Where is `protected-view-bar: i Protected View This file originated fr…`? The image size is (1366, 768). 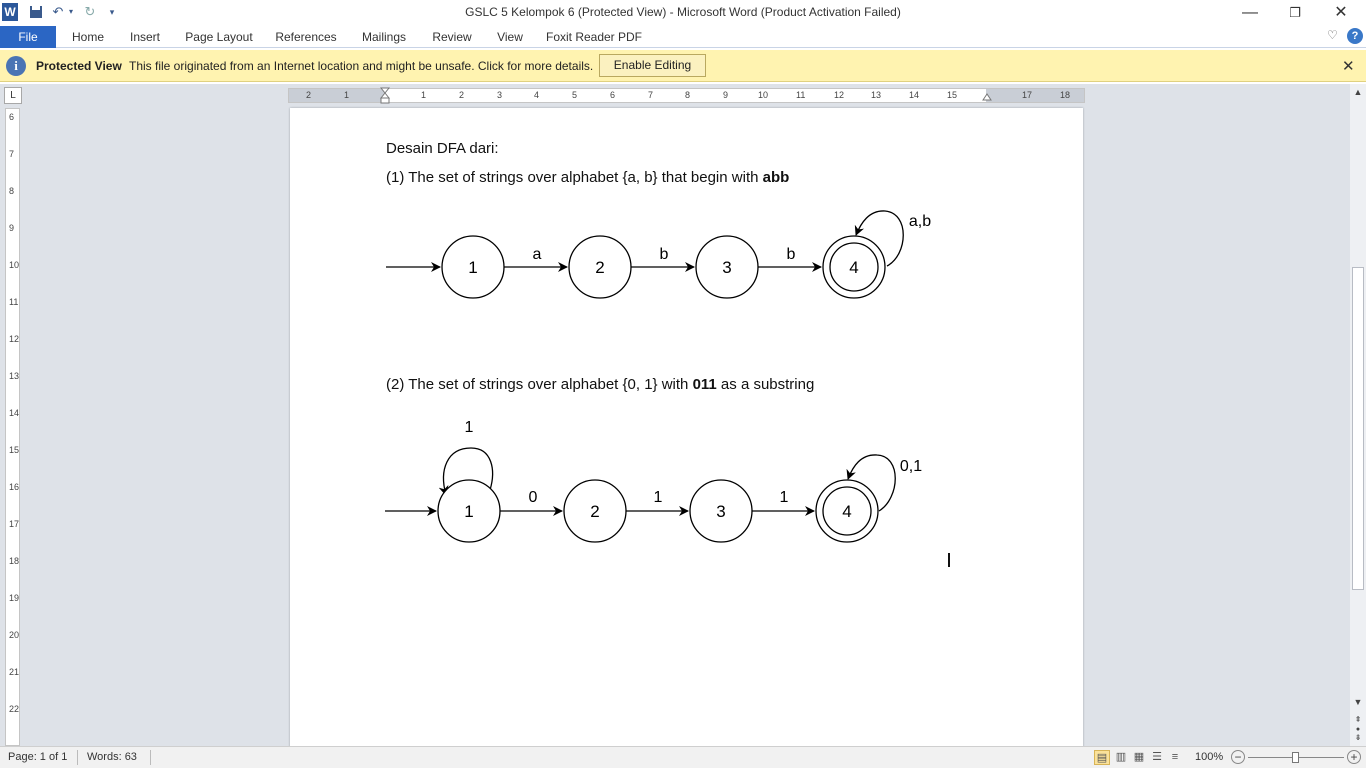
protected-view-bar: i Protected View This file originated fr… is located at coordinates (683, 66).